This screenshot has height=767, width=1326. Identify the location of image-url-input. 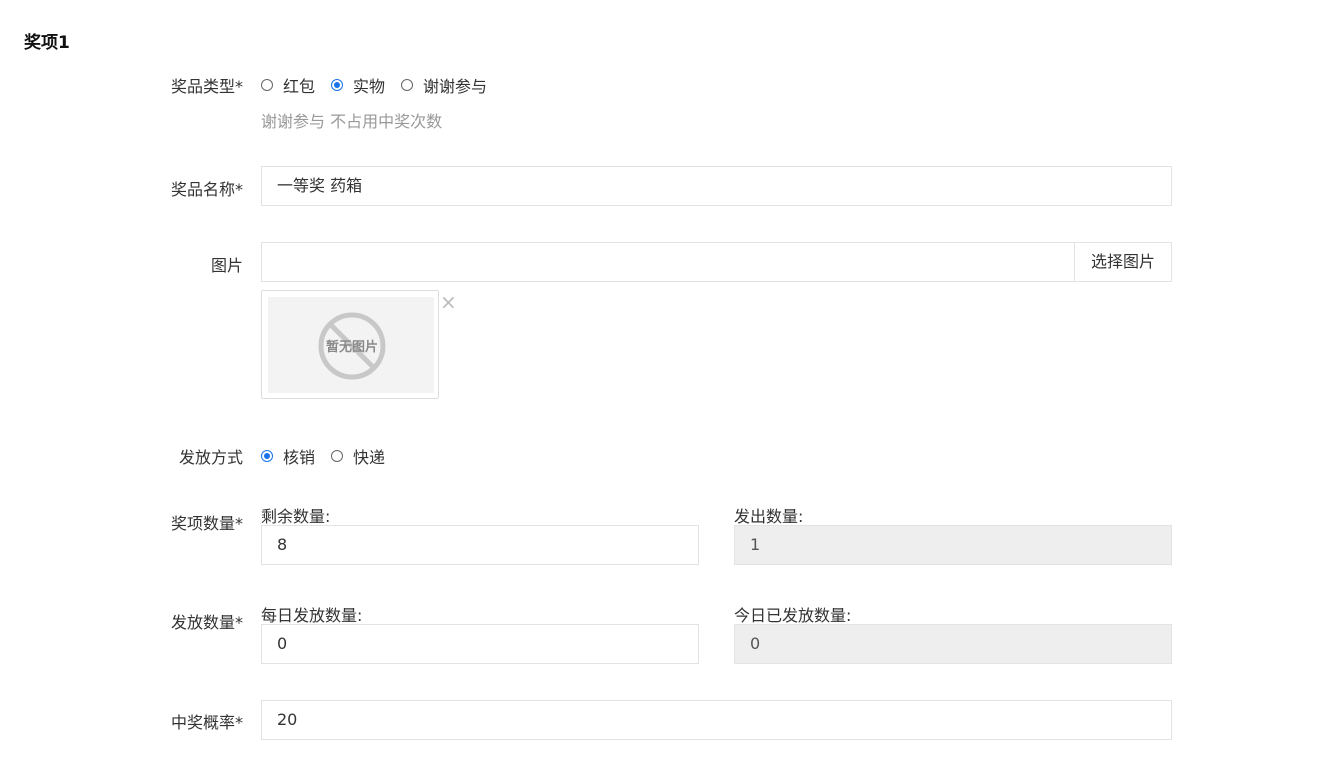
(668, 262).